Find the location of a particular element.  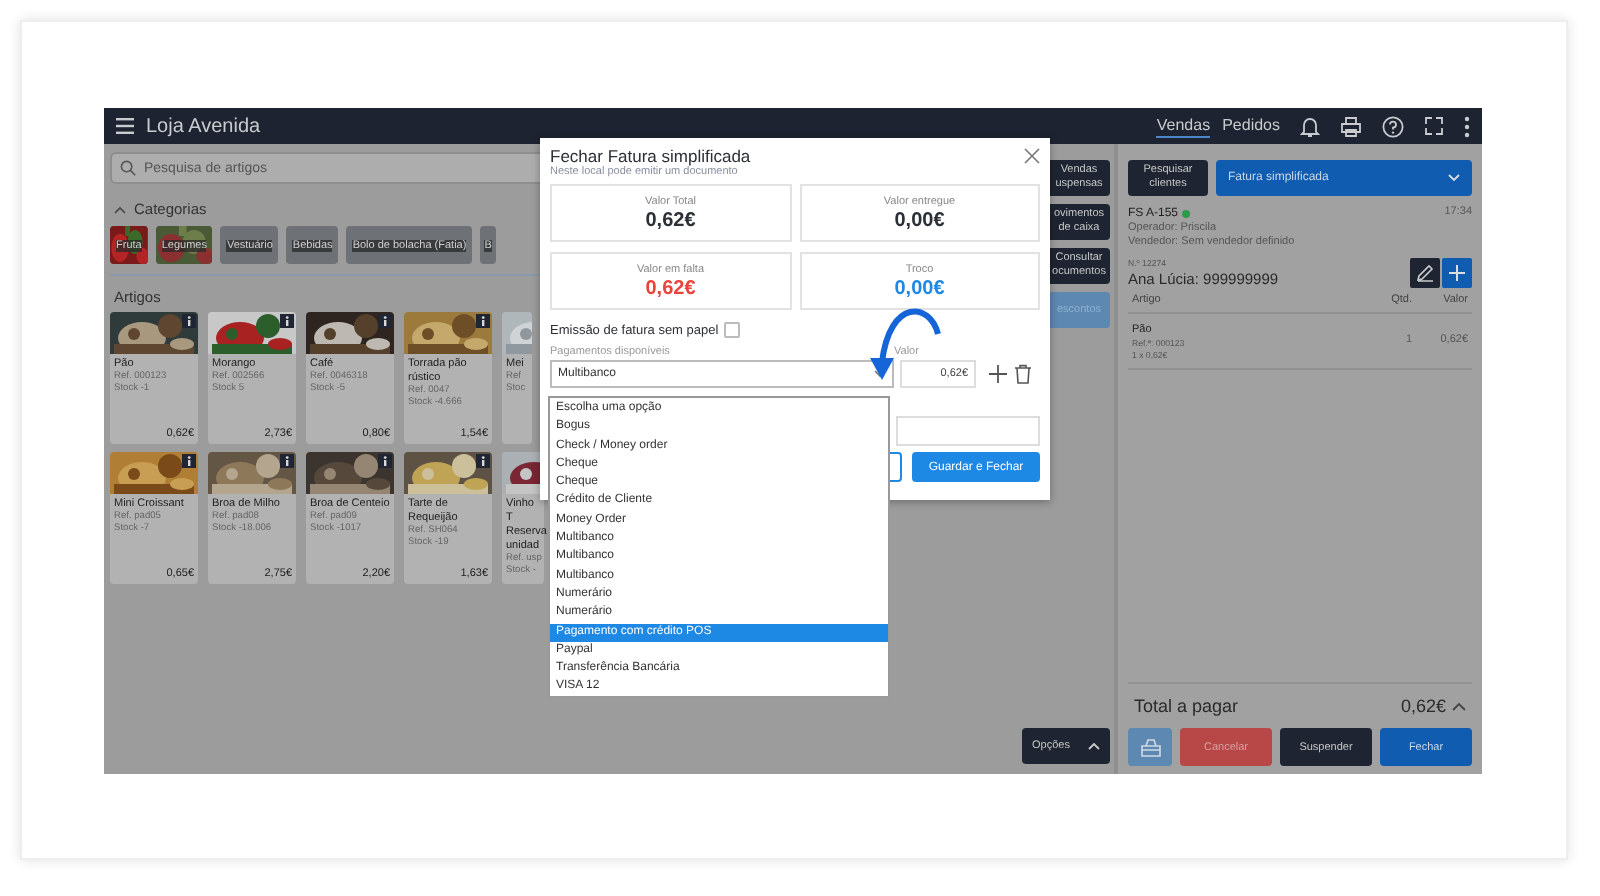

pencil-icon is located at coordinates (1425, 273).